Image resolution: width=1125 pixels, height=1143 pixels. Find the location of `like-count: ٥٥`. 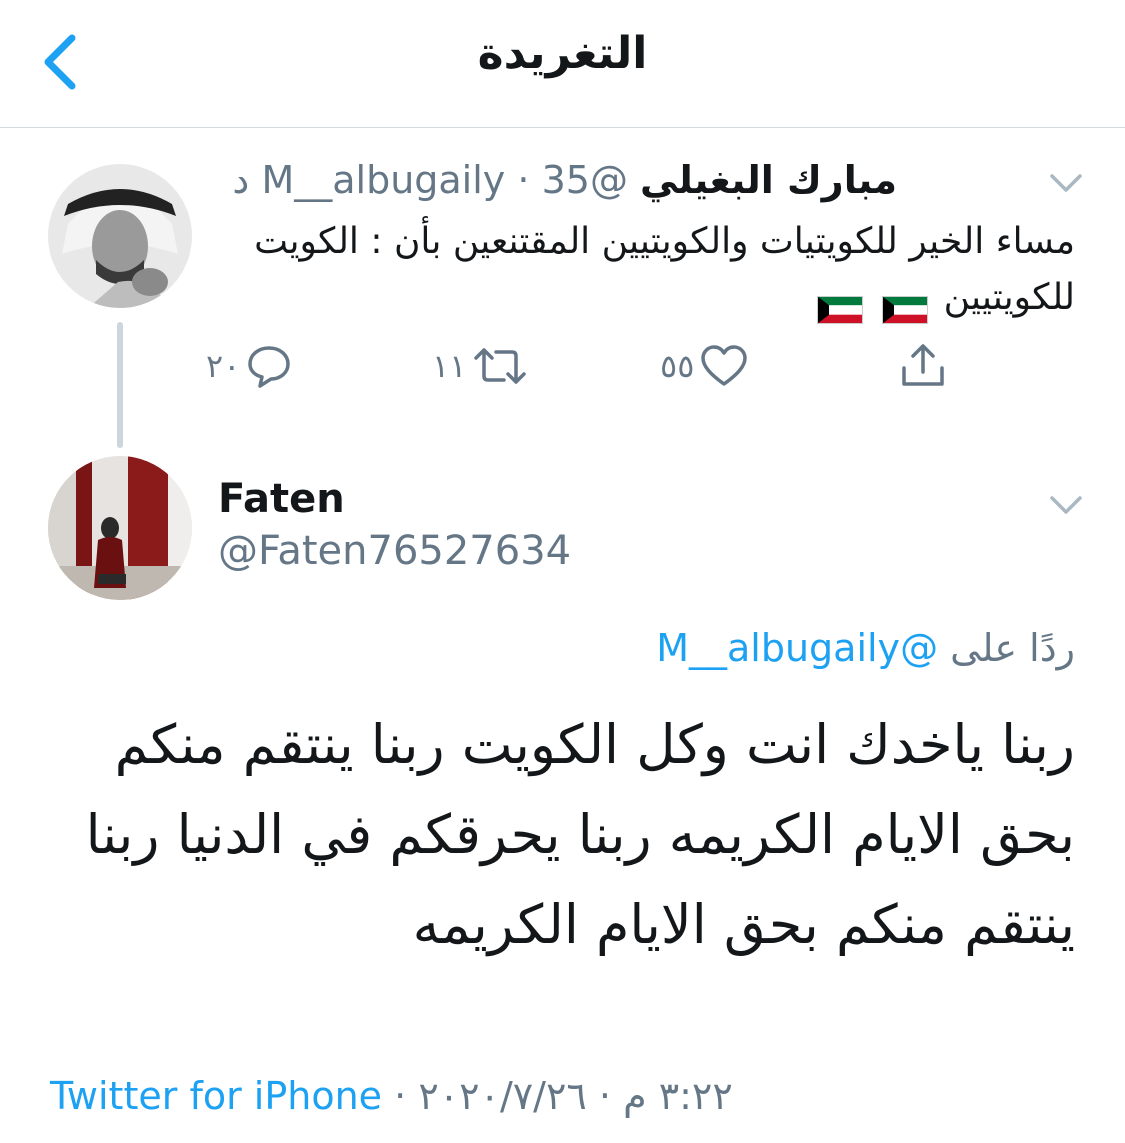

like-count: ٥٥ is located at coordinates (677, 366).